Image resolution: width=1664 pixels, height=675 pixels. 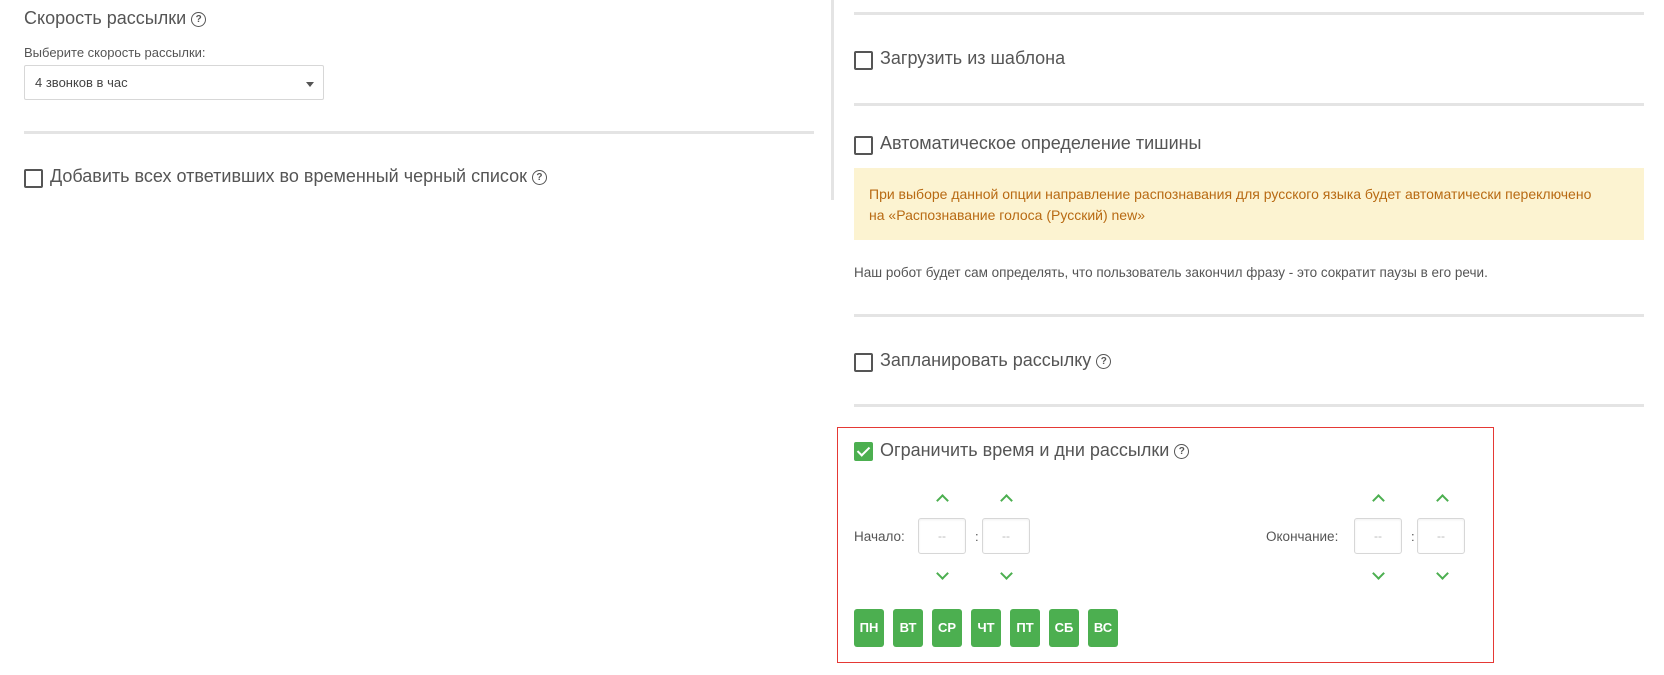 What do you see at coordinates (908, 628) in the screenshot?
I see `day-button-tue: ВТ` at bounding box center [908, 628].